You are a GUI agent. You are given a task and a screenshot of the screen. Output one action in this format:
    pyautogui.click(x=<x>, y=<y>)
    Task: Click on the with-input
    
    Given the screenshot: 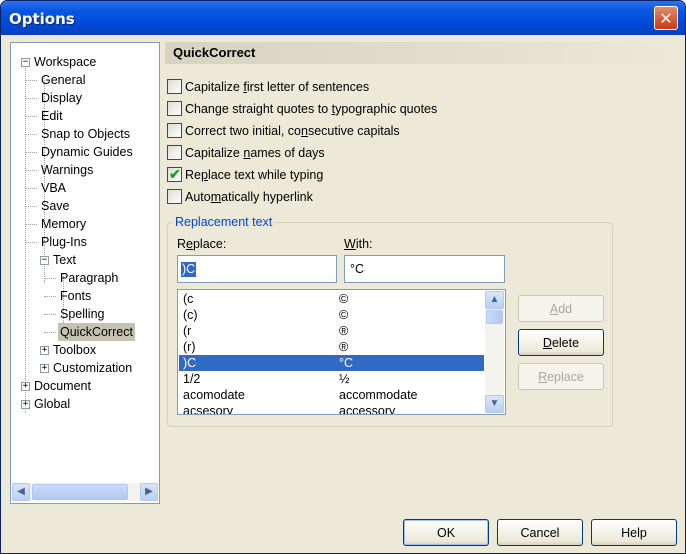 What is the action you would take?
    pyautogui.click(x=424, y=269)
    